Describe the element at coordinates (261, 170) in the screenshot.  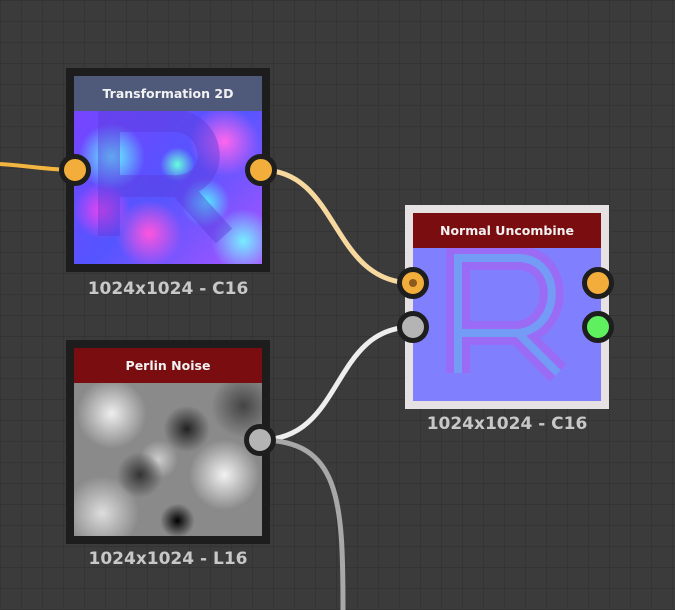
I see `output-port-transformation` at that location.